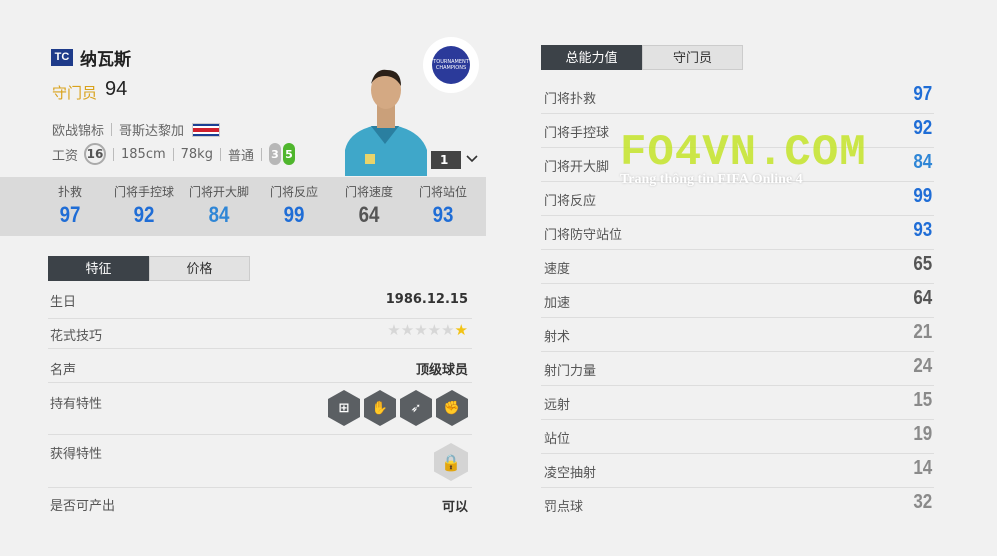 The width and height of the screenshot is (997, 556). I want to click on key-stat-value: 64, so click(369, 214).